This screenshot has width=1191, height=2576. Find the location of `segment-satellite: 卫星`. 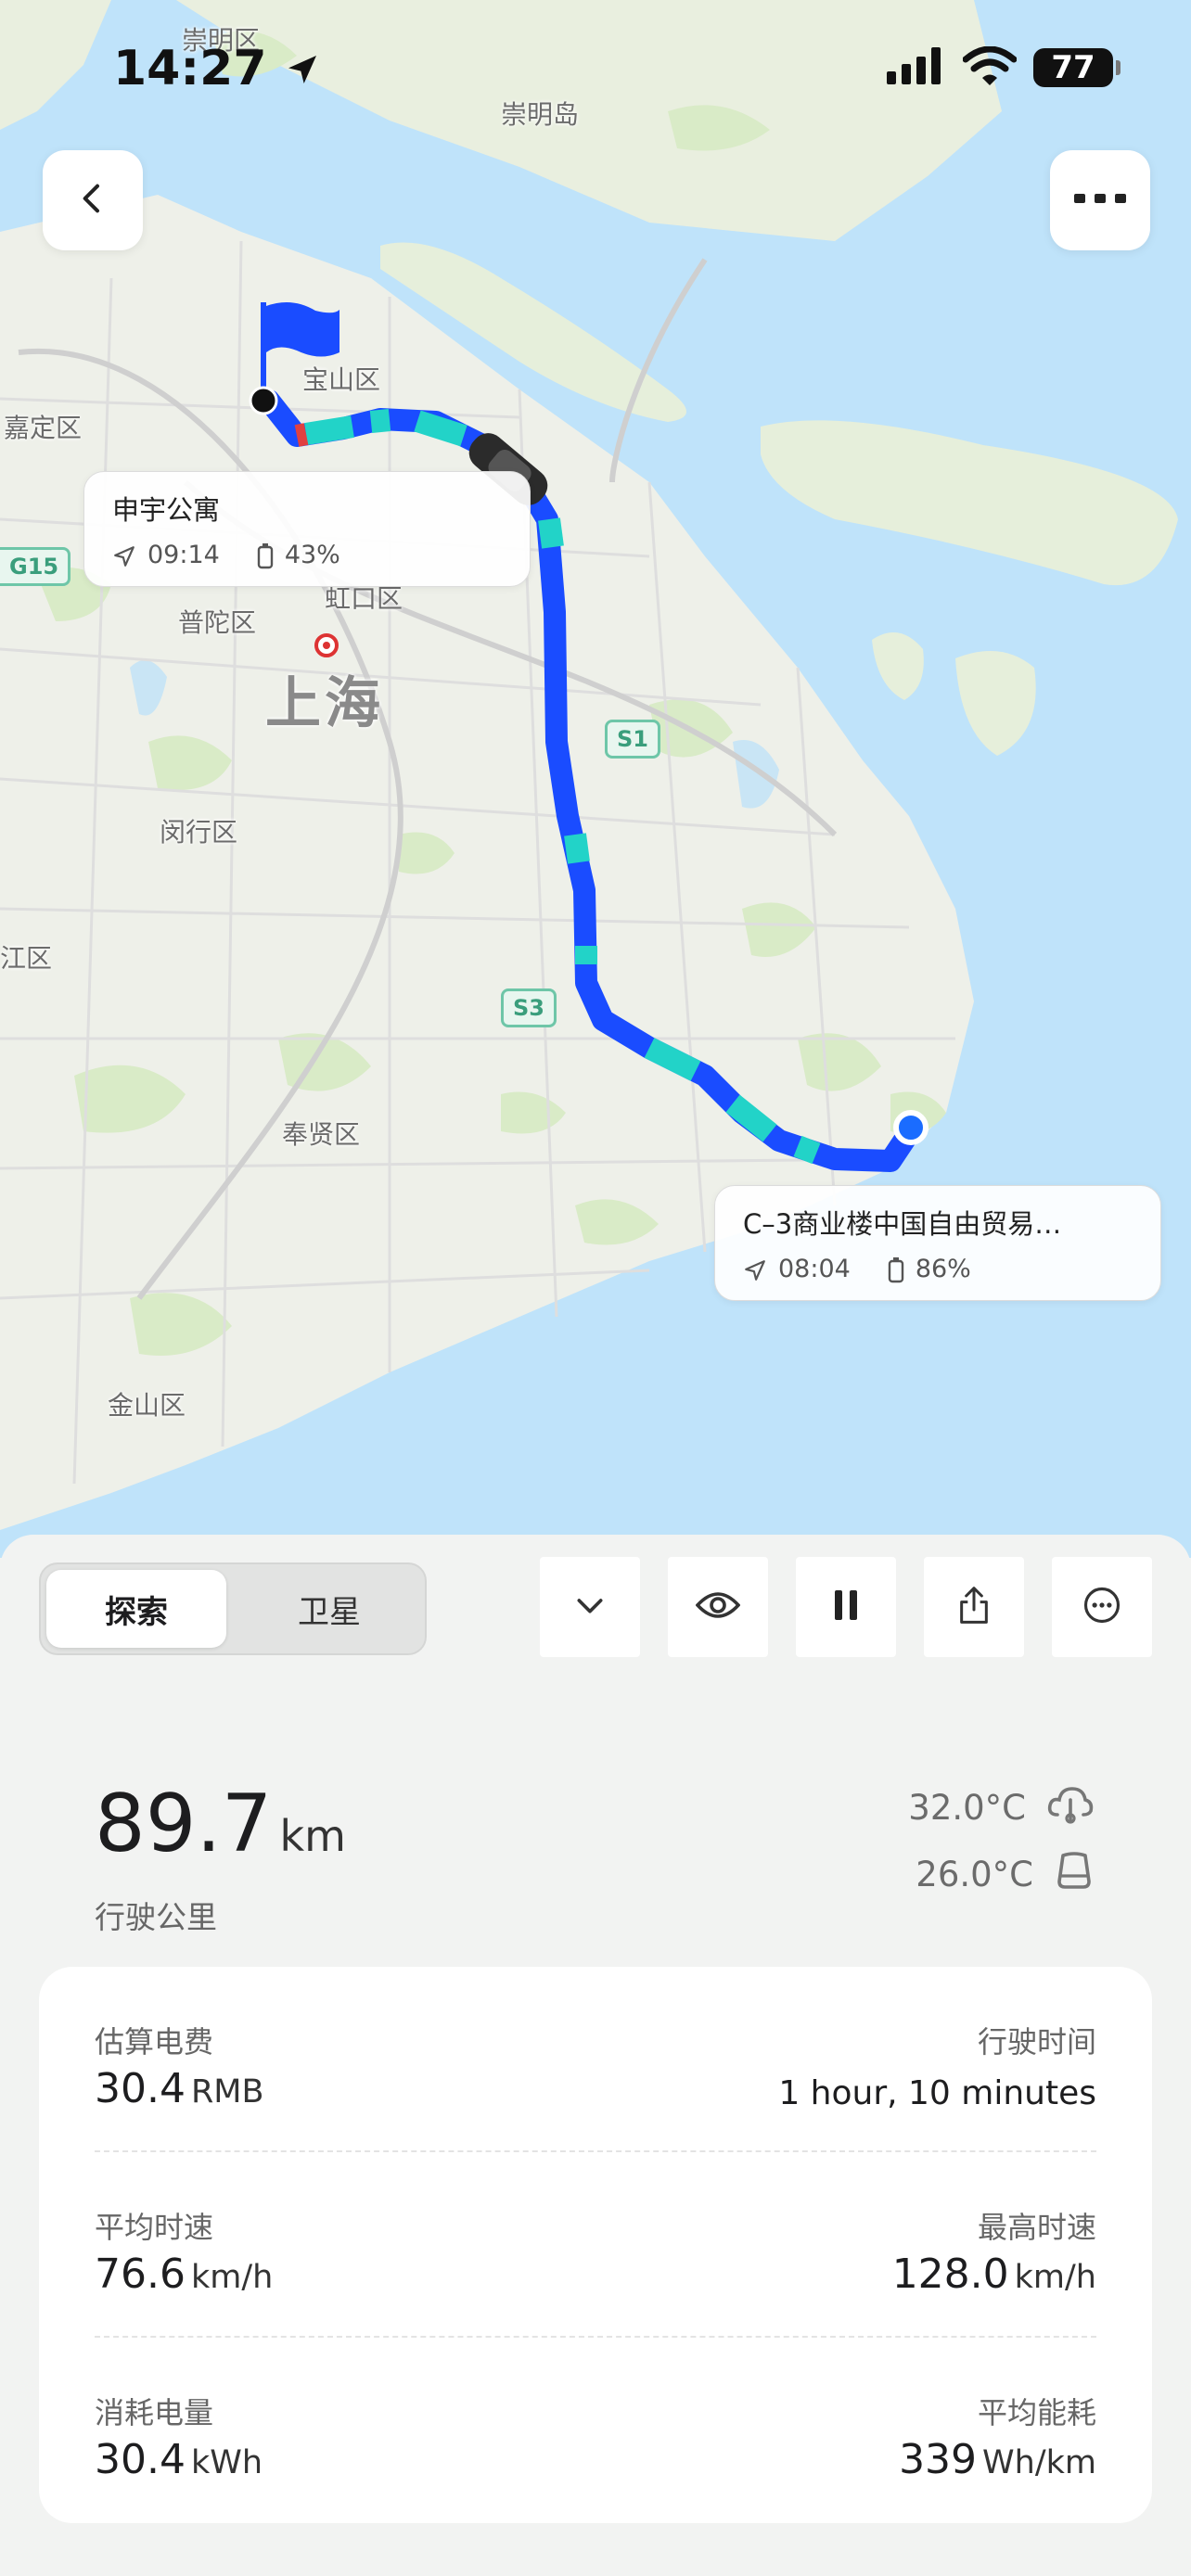

segment-satellite: 卫星 is located at coordinates (329, 1609).